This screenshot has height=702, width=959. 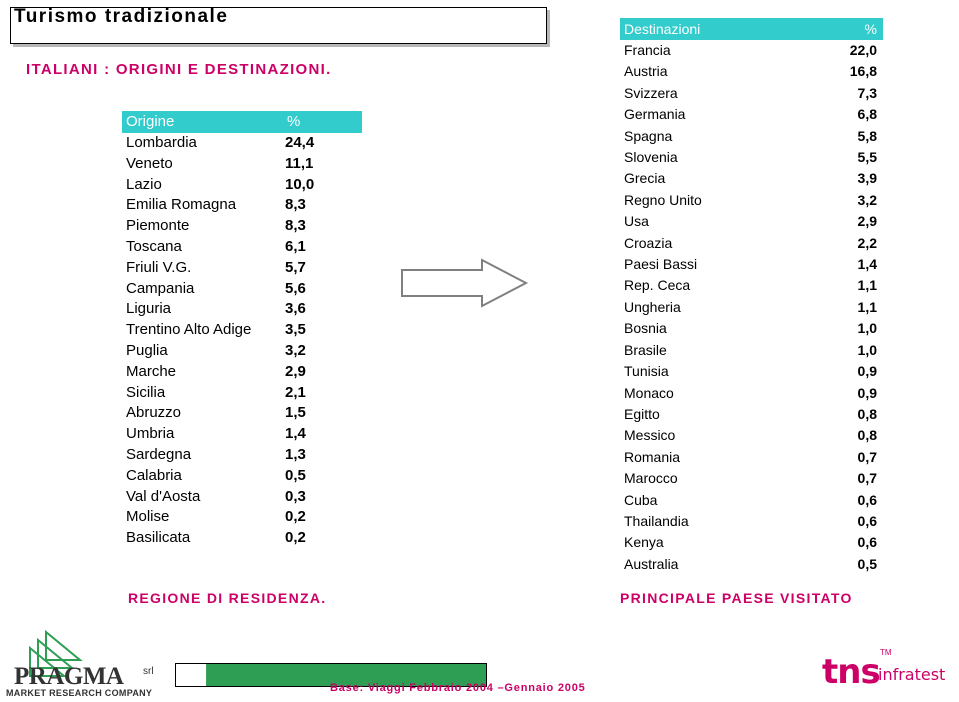 What do you see at coordinates (181, 205) in the screenshot?
I see `origin-name: Emilia Romagna` at bounding box center [181, 205].